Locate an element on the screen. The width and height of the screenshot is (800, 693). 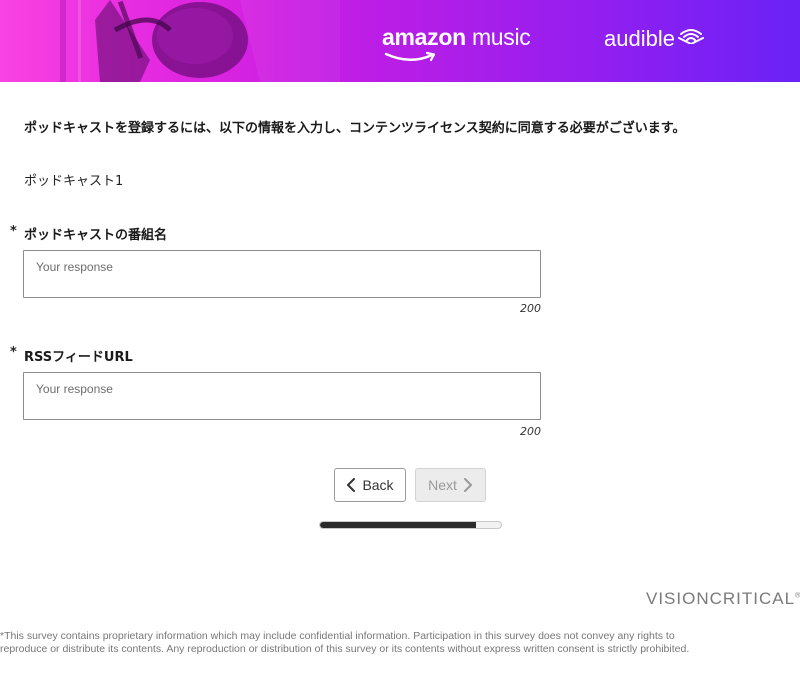
back-button-label: Back is located at coordinates (378, 485).